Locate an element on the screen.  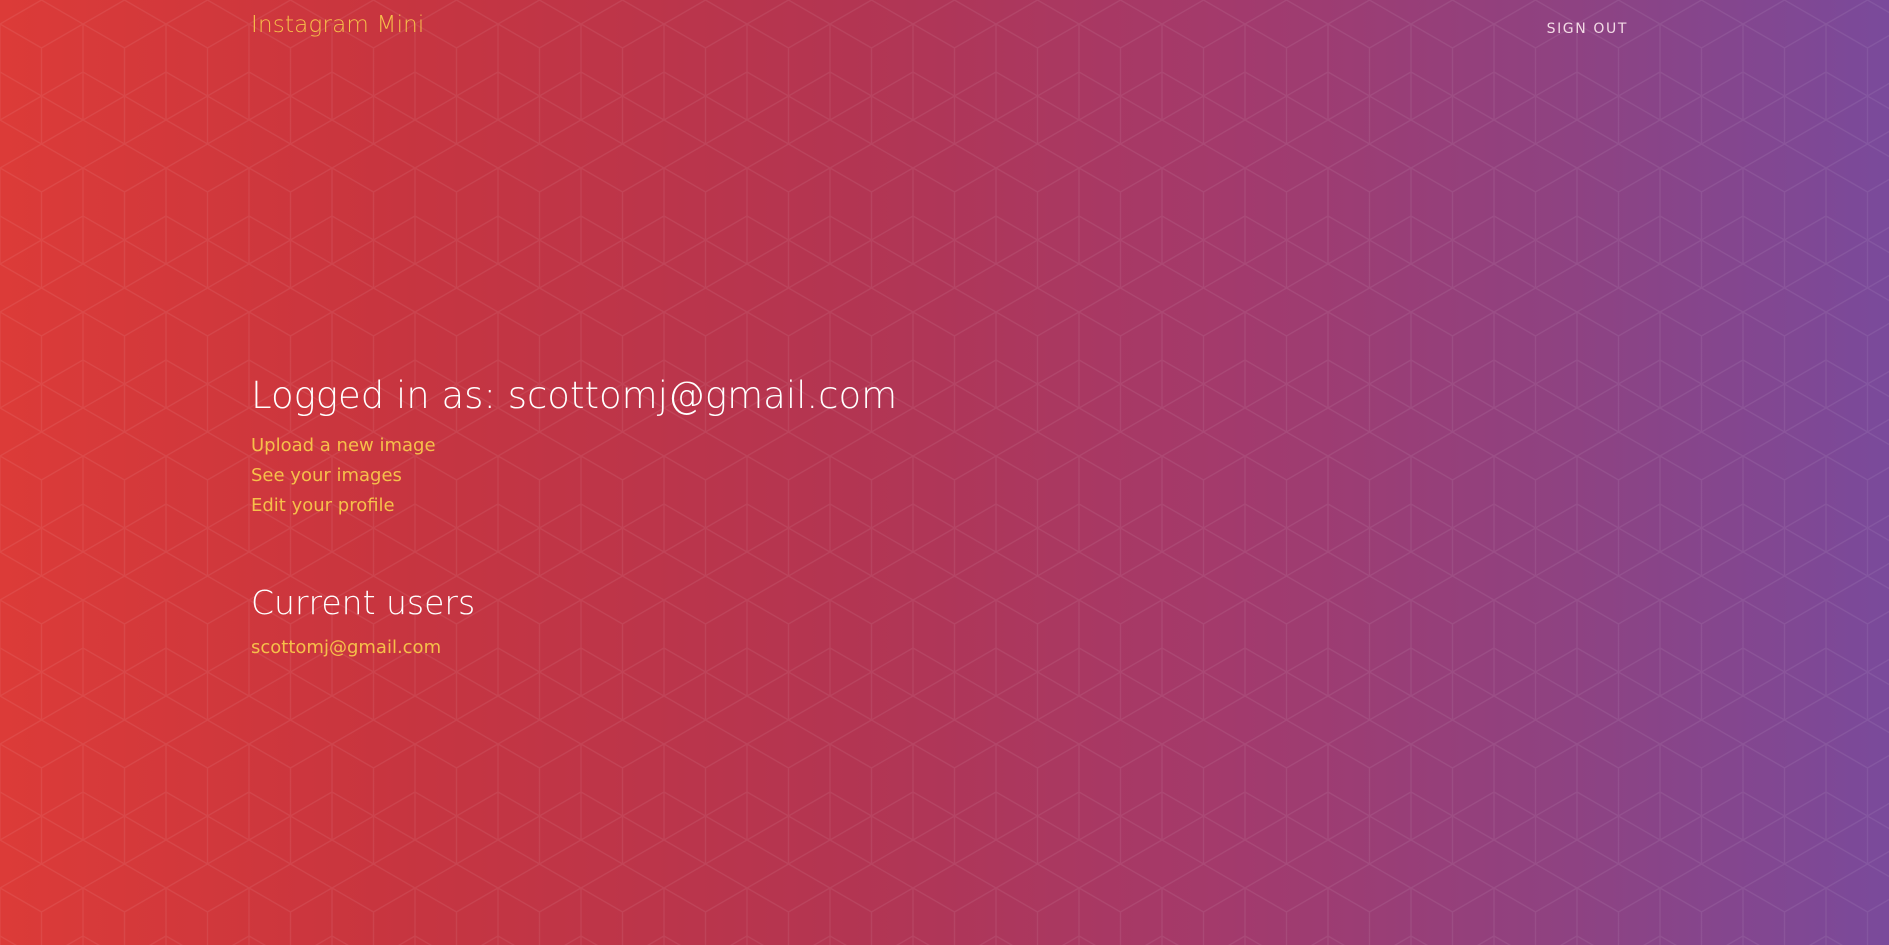
sign-out-link: SIGN OUT is located at coordinates (1587, 29).